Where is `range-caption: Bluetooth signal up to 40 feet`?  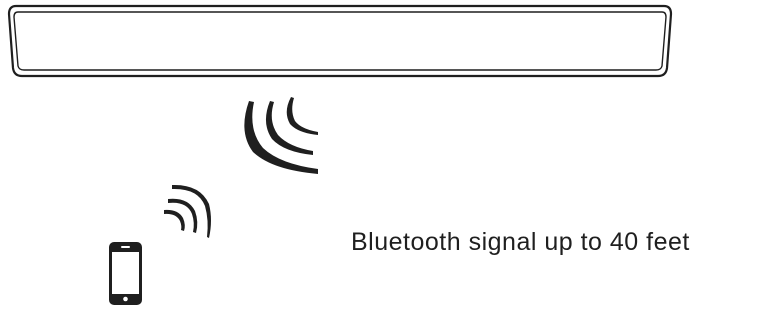
range-caption: Bluetooth signal up to 40 feet is located at coordinates (520, 242).